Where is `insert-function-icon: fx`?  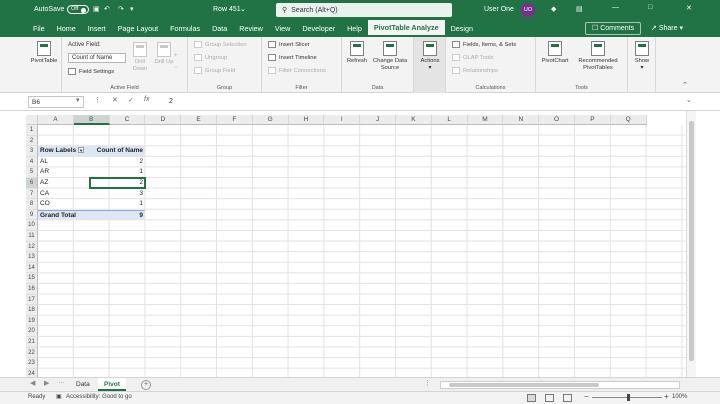
insert-function-icon: fx is located at coordinates (146, 99).